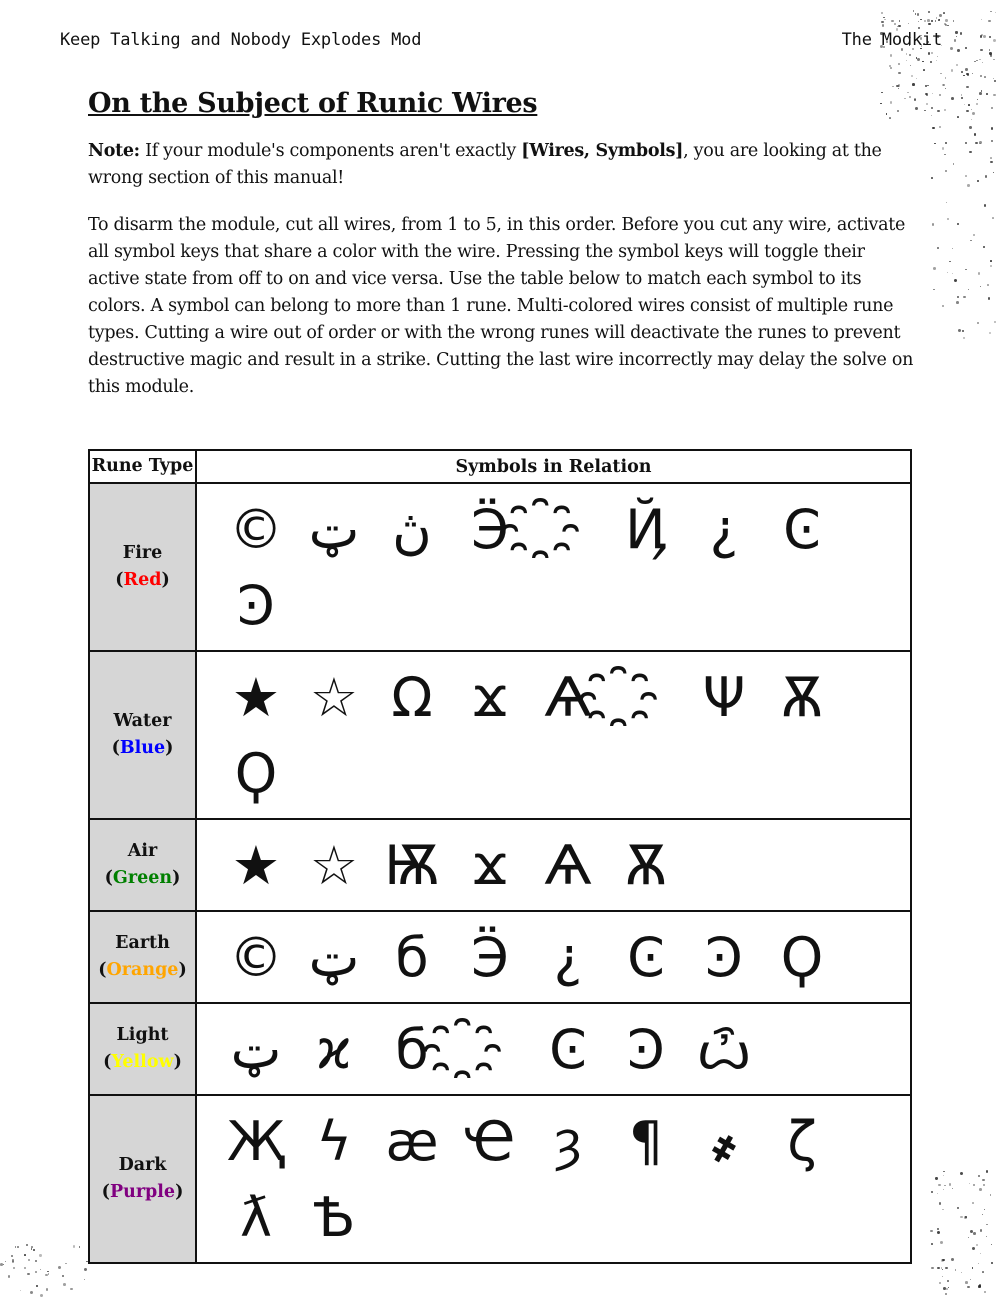 The image size is (1000, 1300). I want to click on rune-row-fire: Fire (Red) © ټ ڽ Ӭ҈ Ҋ ¿ Ͼ Ͽ, so click(500, 567).